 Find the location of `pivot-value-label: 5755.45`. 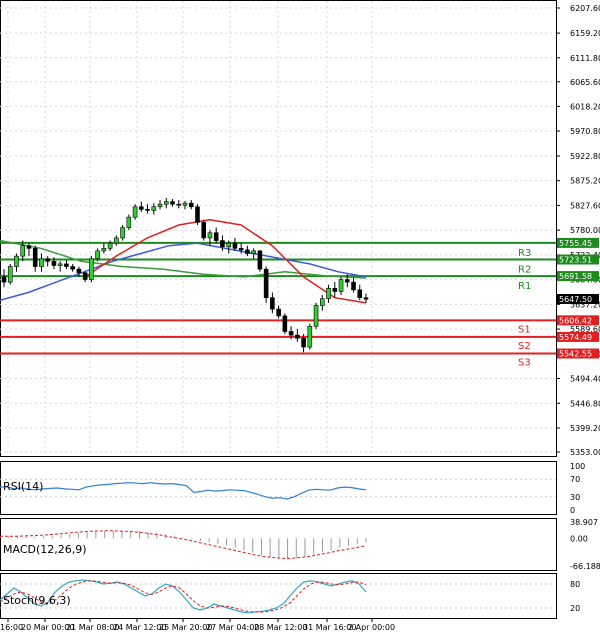

pivot-value-label: 5755.45 is located at coordinates (575, 243).